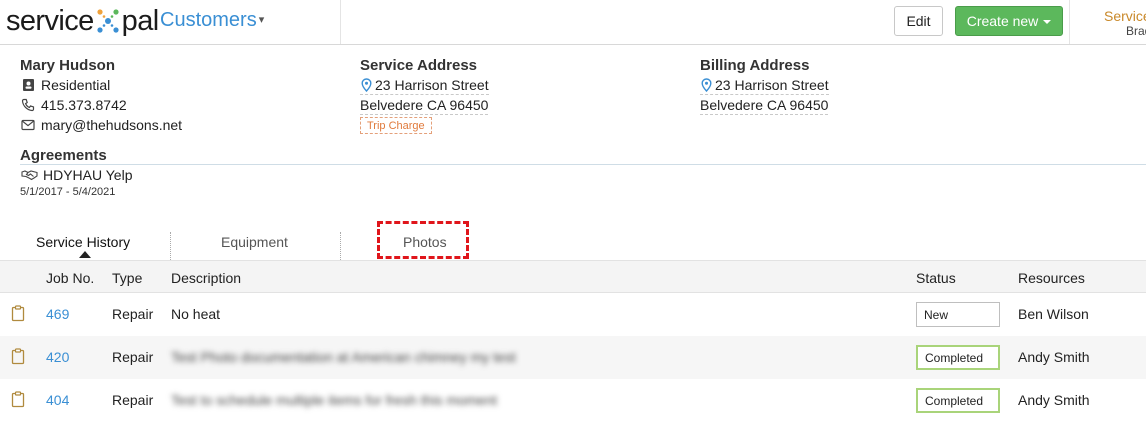  What do you see at coordinates (254, 242) in the screenshot?
I see `tab-equipment: Equipment` at bounding box center [254, 242].